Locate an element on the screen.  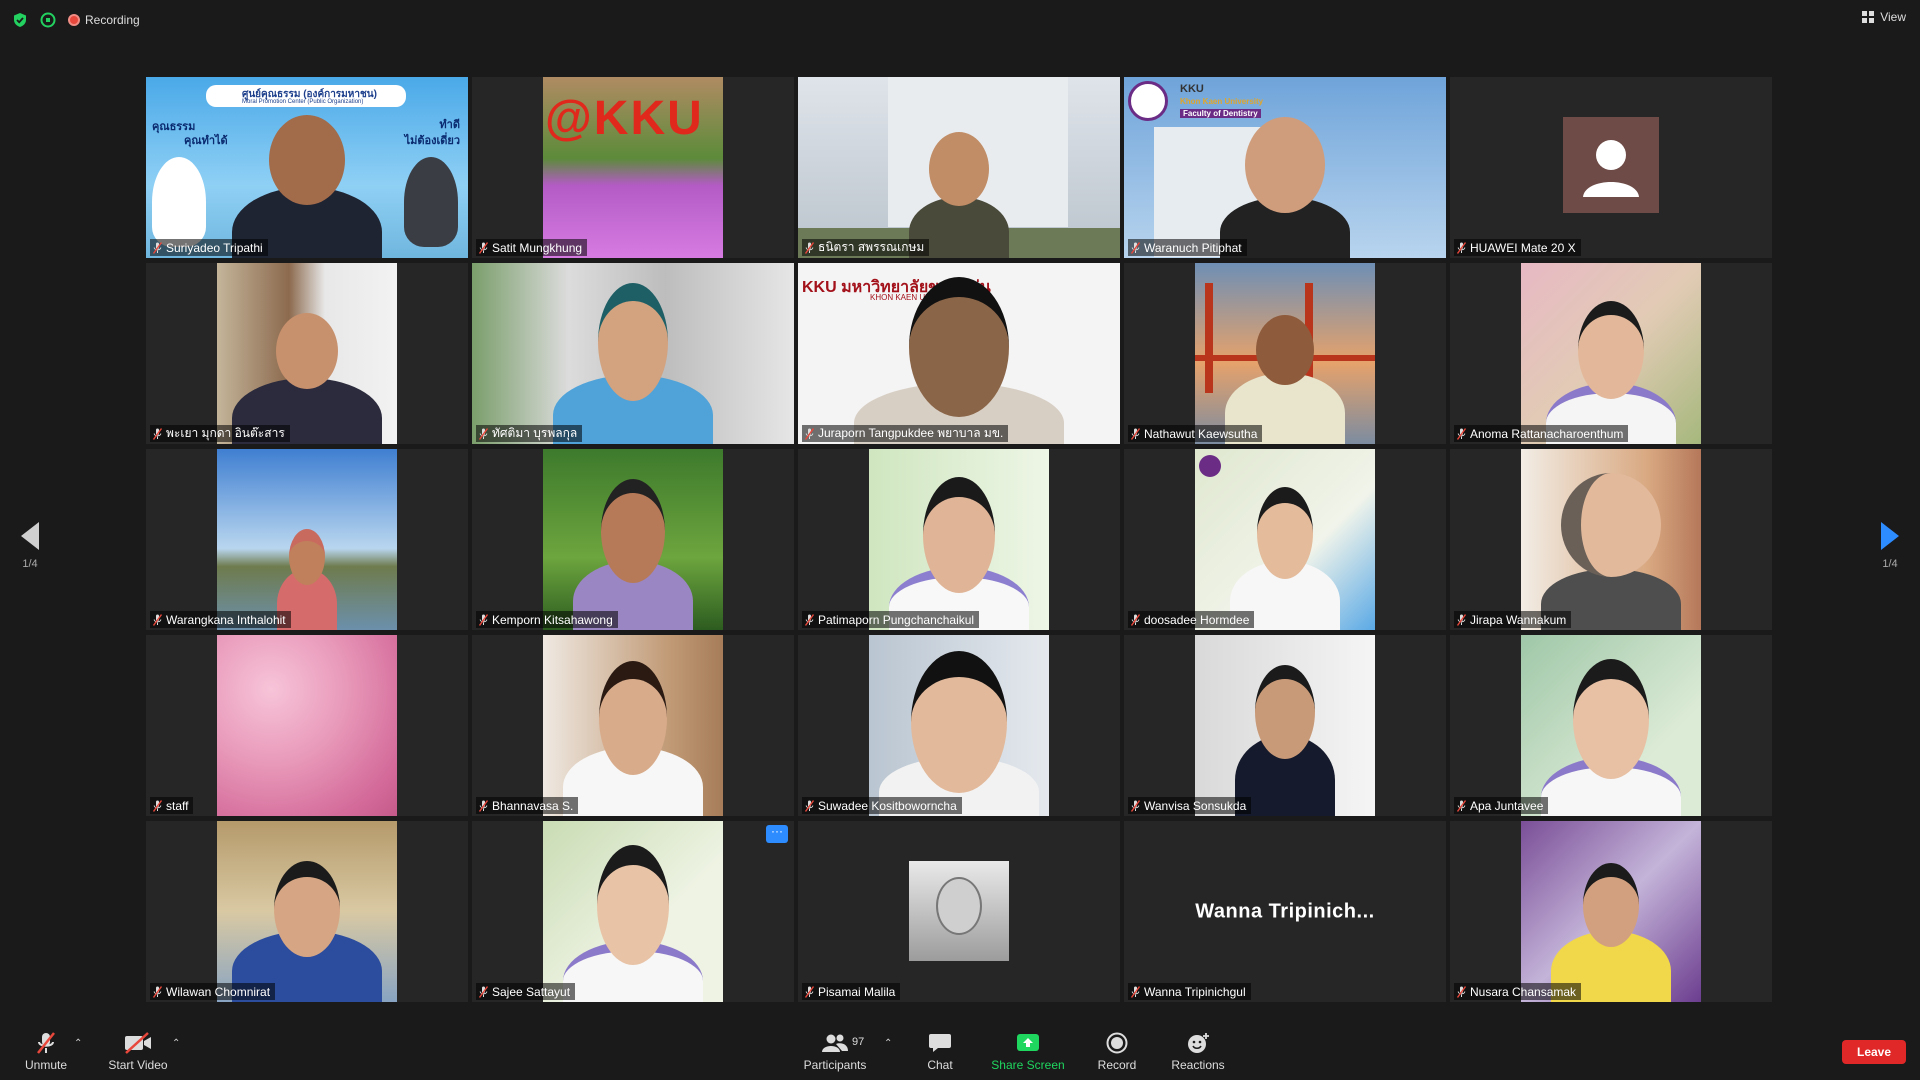
participant-tile: ธนิตรา สพรรณเกษม is located at coordinates (959, 167).